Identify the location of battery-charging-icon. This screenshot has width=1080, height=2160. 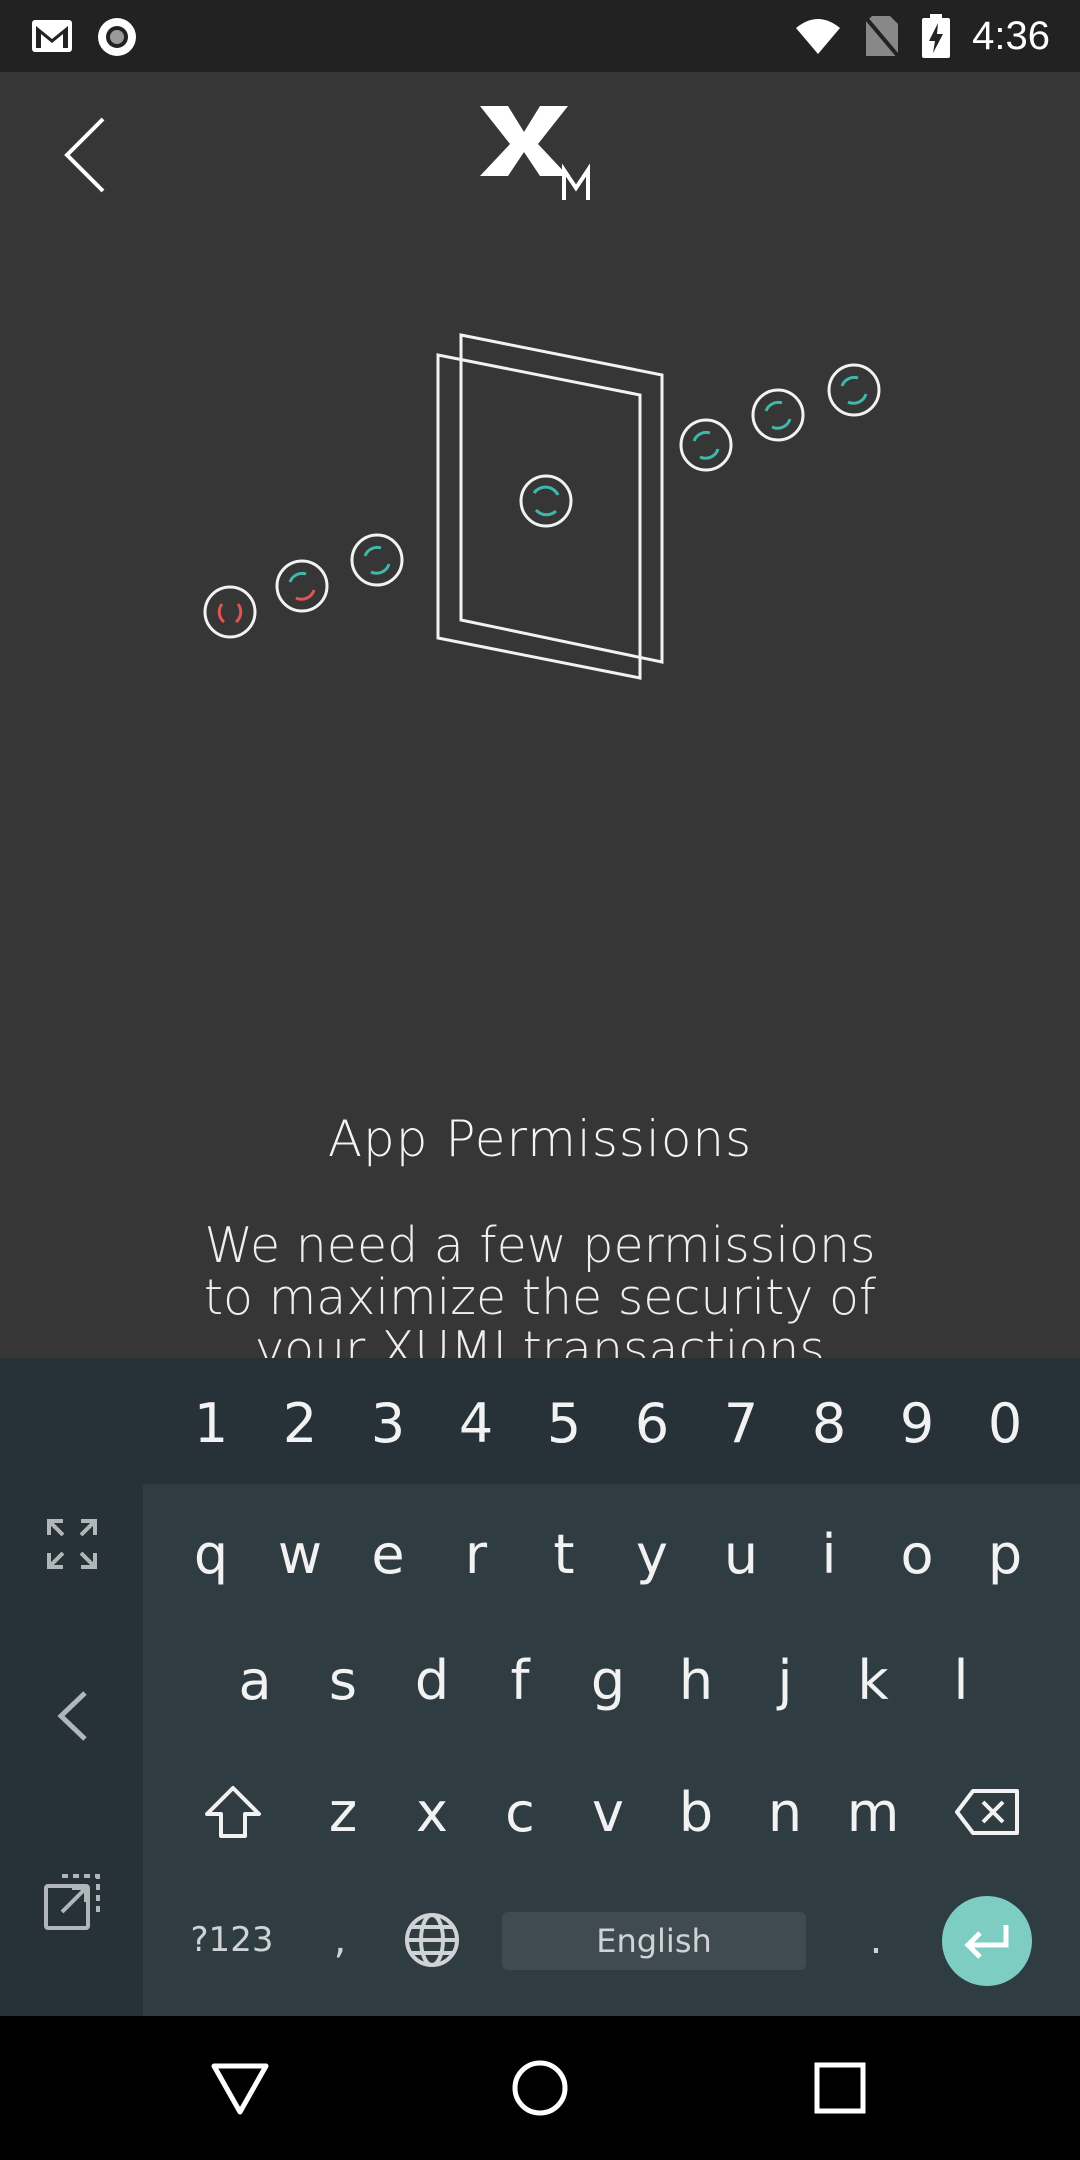
(936, 36).